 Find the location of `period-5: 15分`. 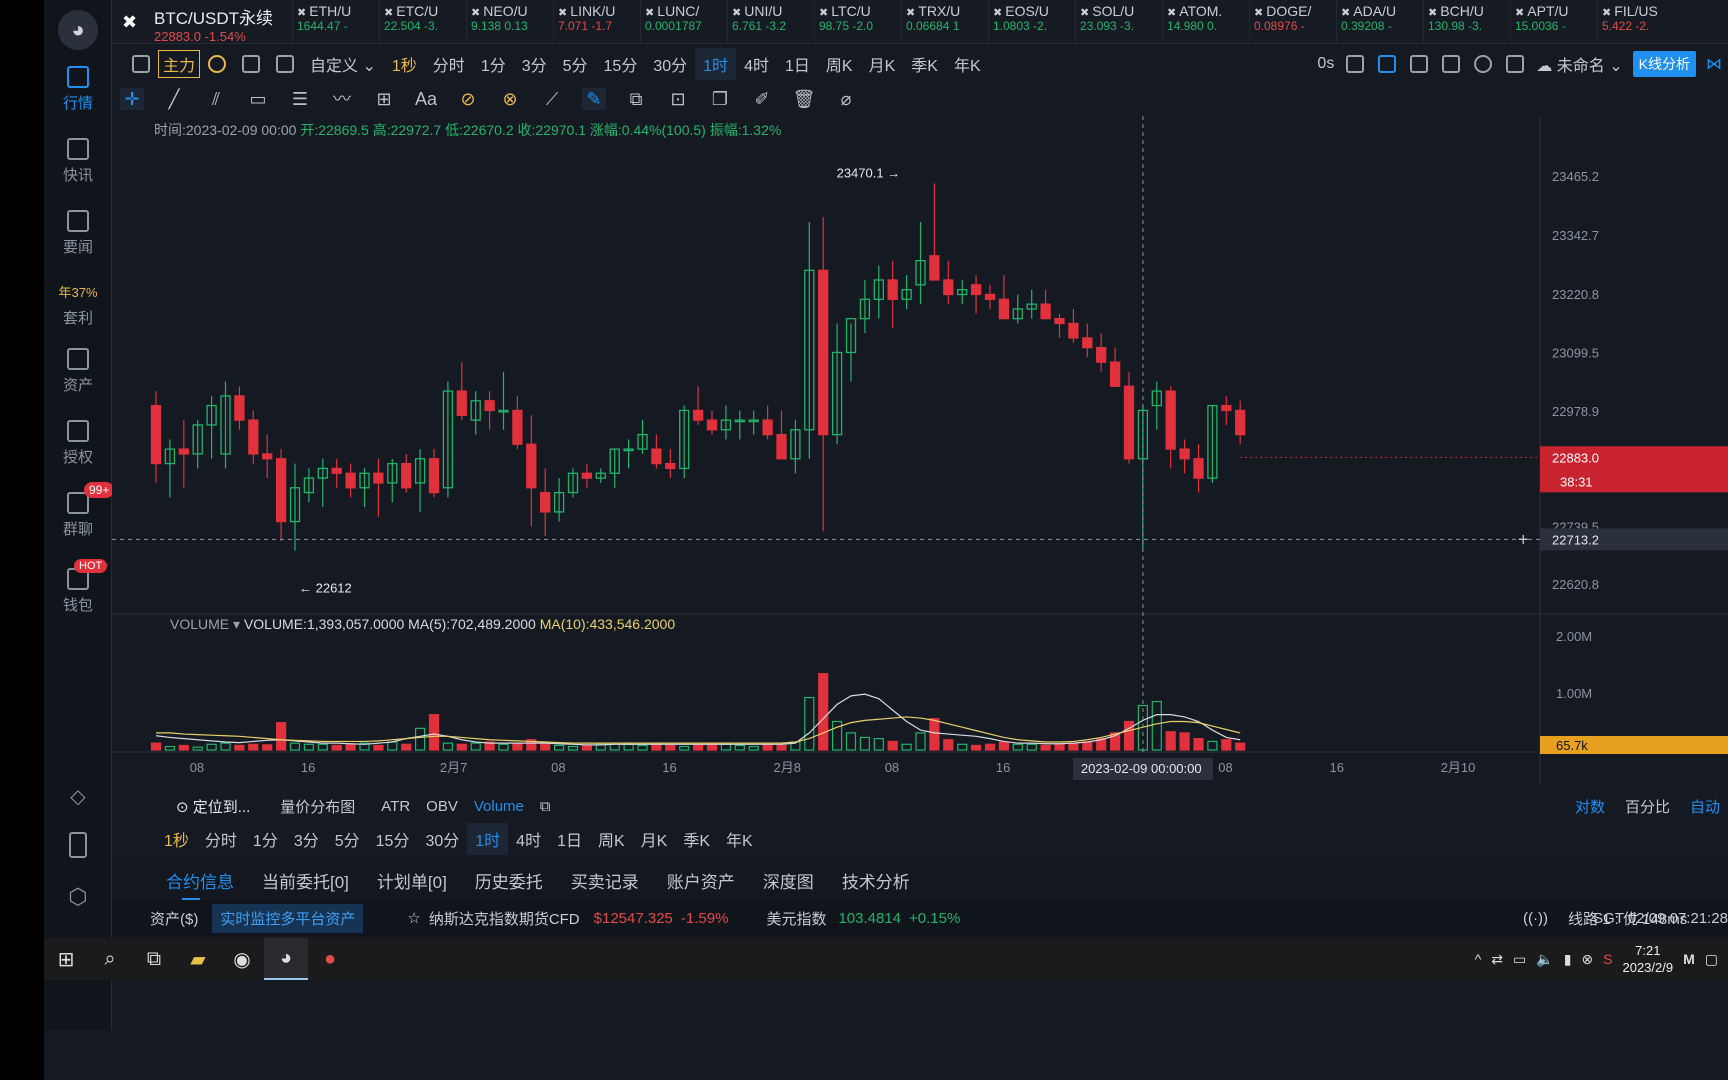

period-5: 15分 is located at coordinates (621, 64).